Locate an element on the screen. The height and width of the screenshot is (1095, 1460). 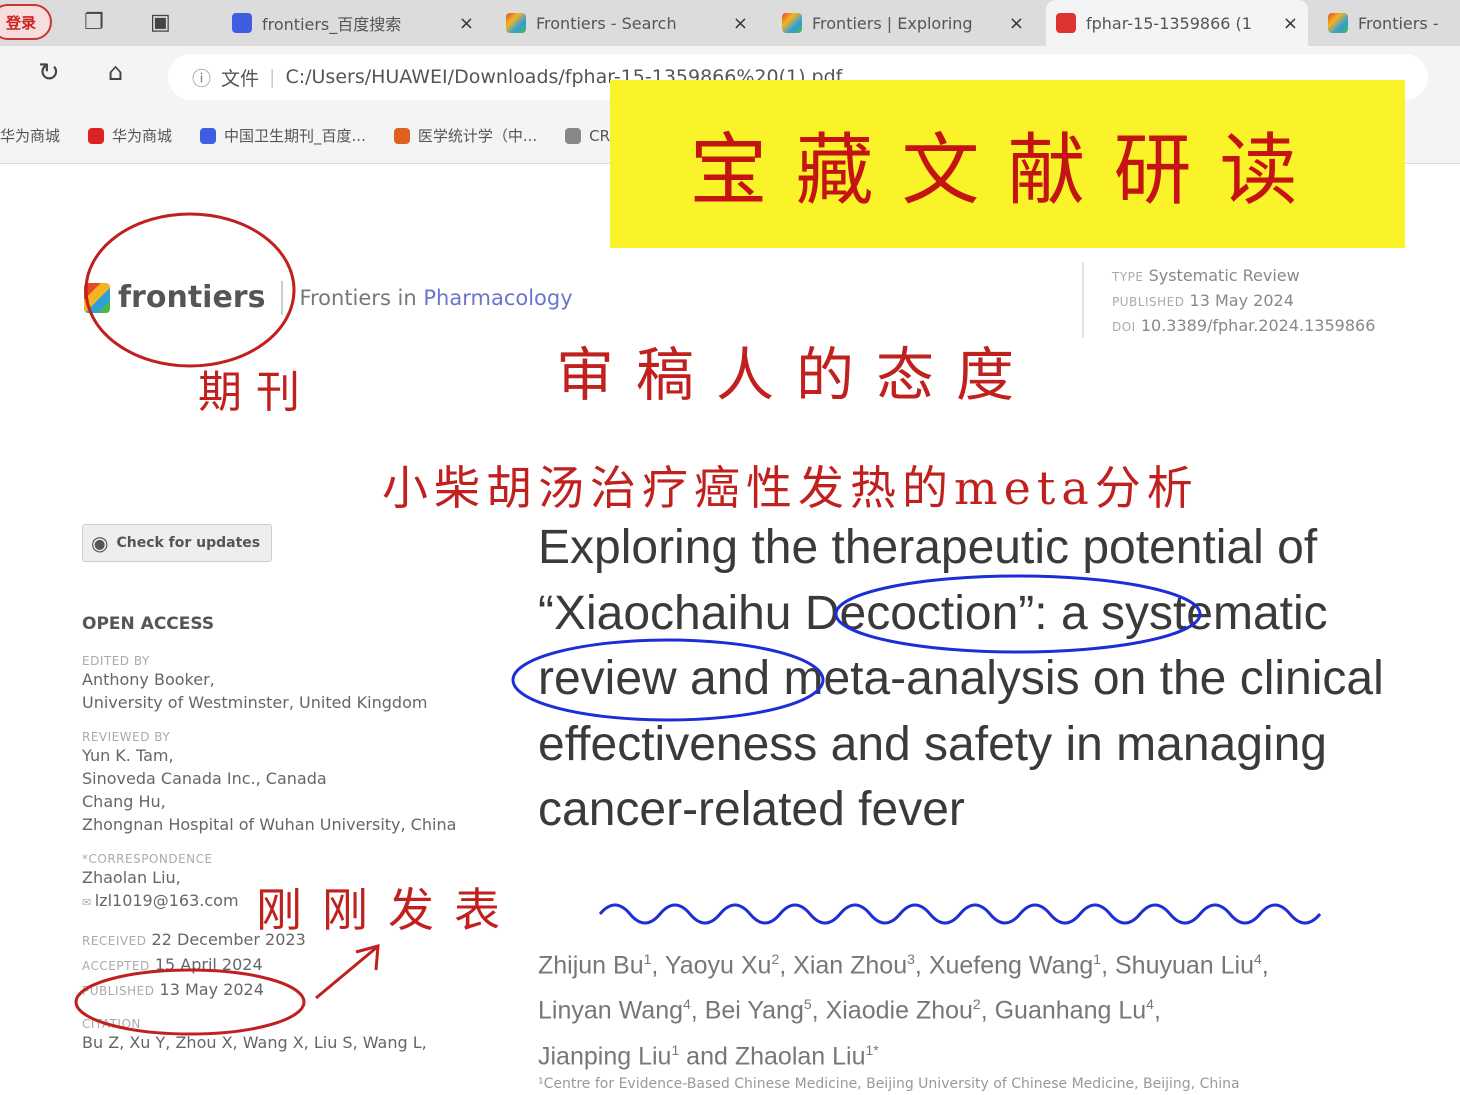
decoction-circle is located at coordinates (668, 680).